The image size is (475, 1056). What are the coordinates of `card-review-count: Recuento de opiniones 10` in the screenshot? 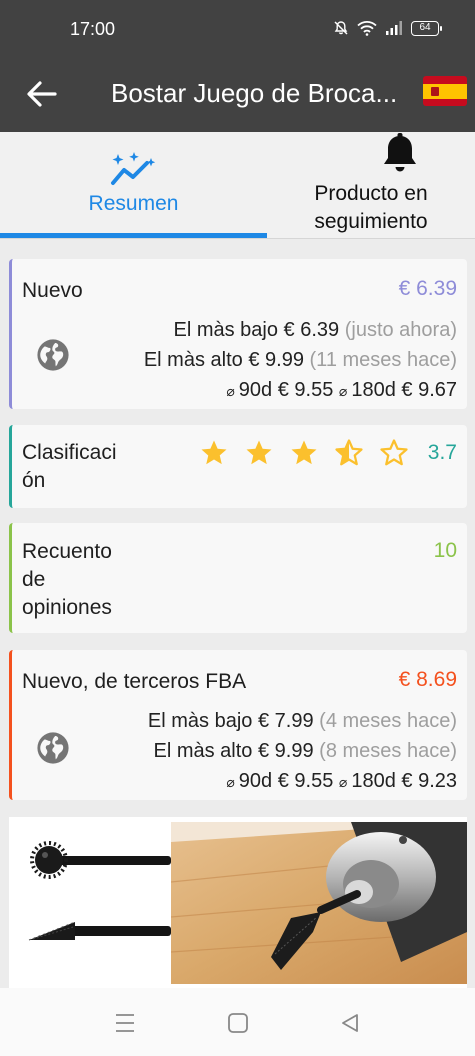 It's located at (238, 578).